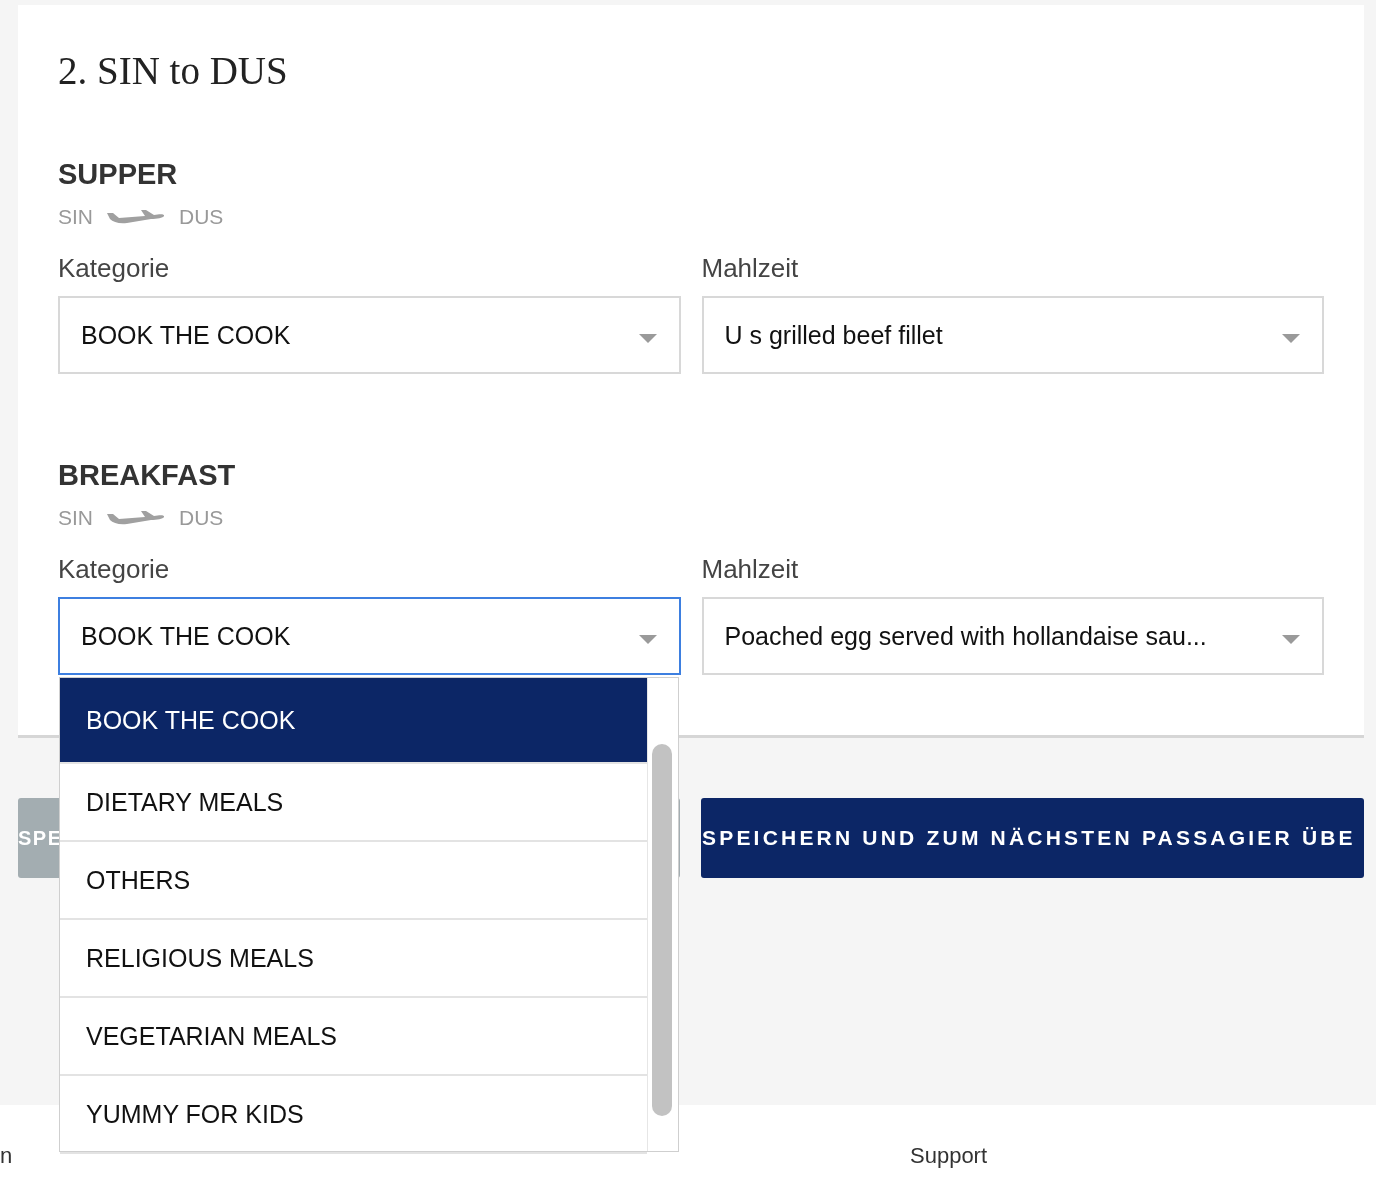  Describe the element at coordinates (353, 721) in the screenshot. I see `dropdown-option: BOOK THE COOK` at that location.